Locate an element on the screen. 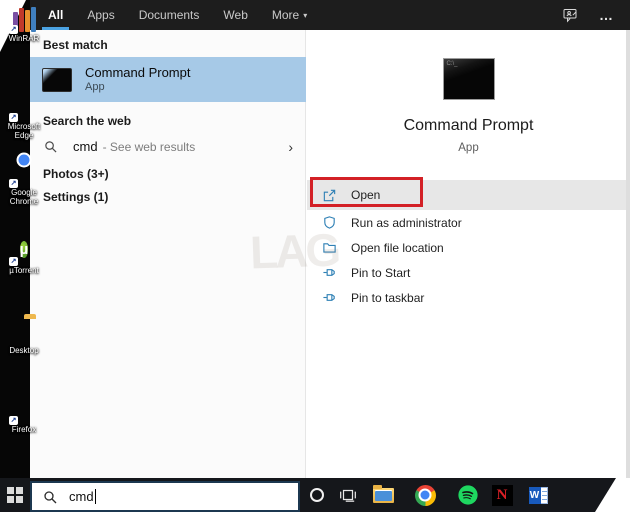 The width and height of the screenshot is (630, 512). taskbar: cmd N W is located at coordinates (315, 495).